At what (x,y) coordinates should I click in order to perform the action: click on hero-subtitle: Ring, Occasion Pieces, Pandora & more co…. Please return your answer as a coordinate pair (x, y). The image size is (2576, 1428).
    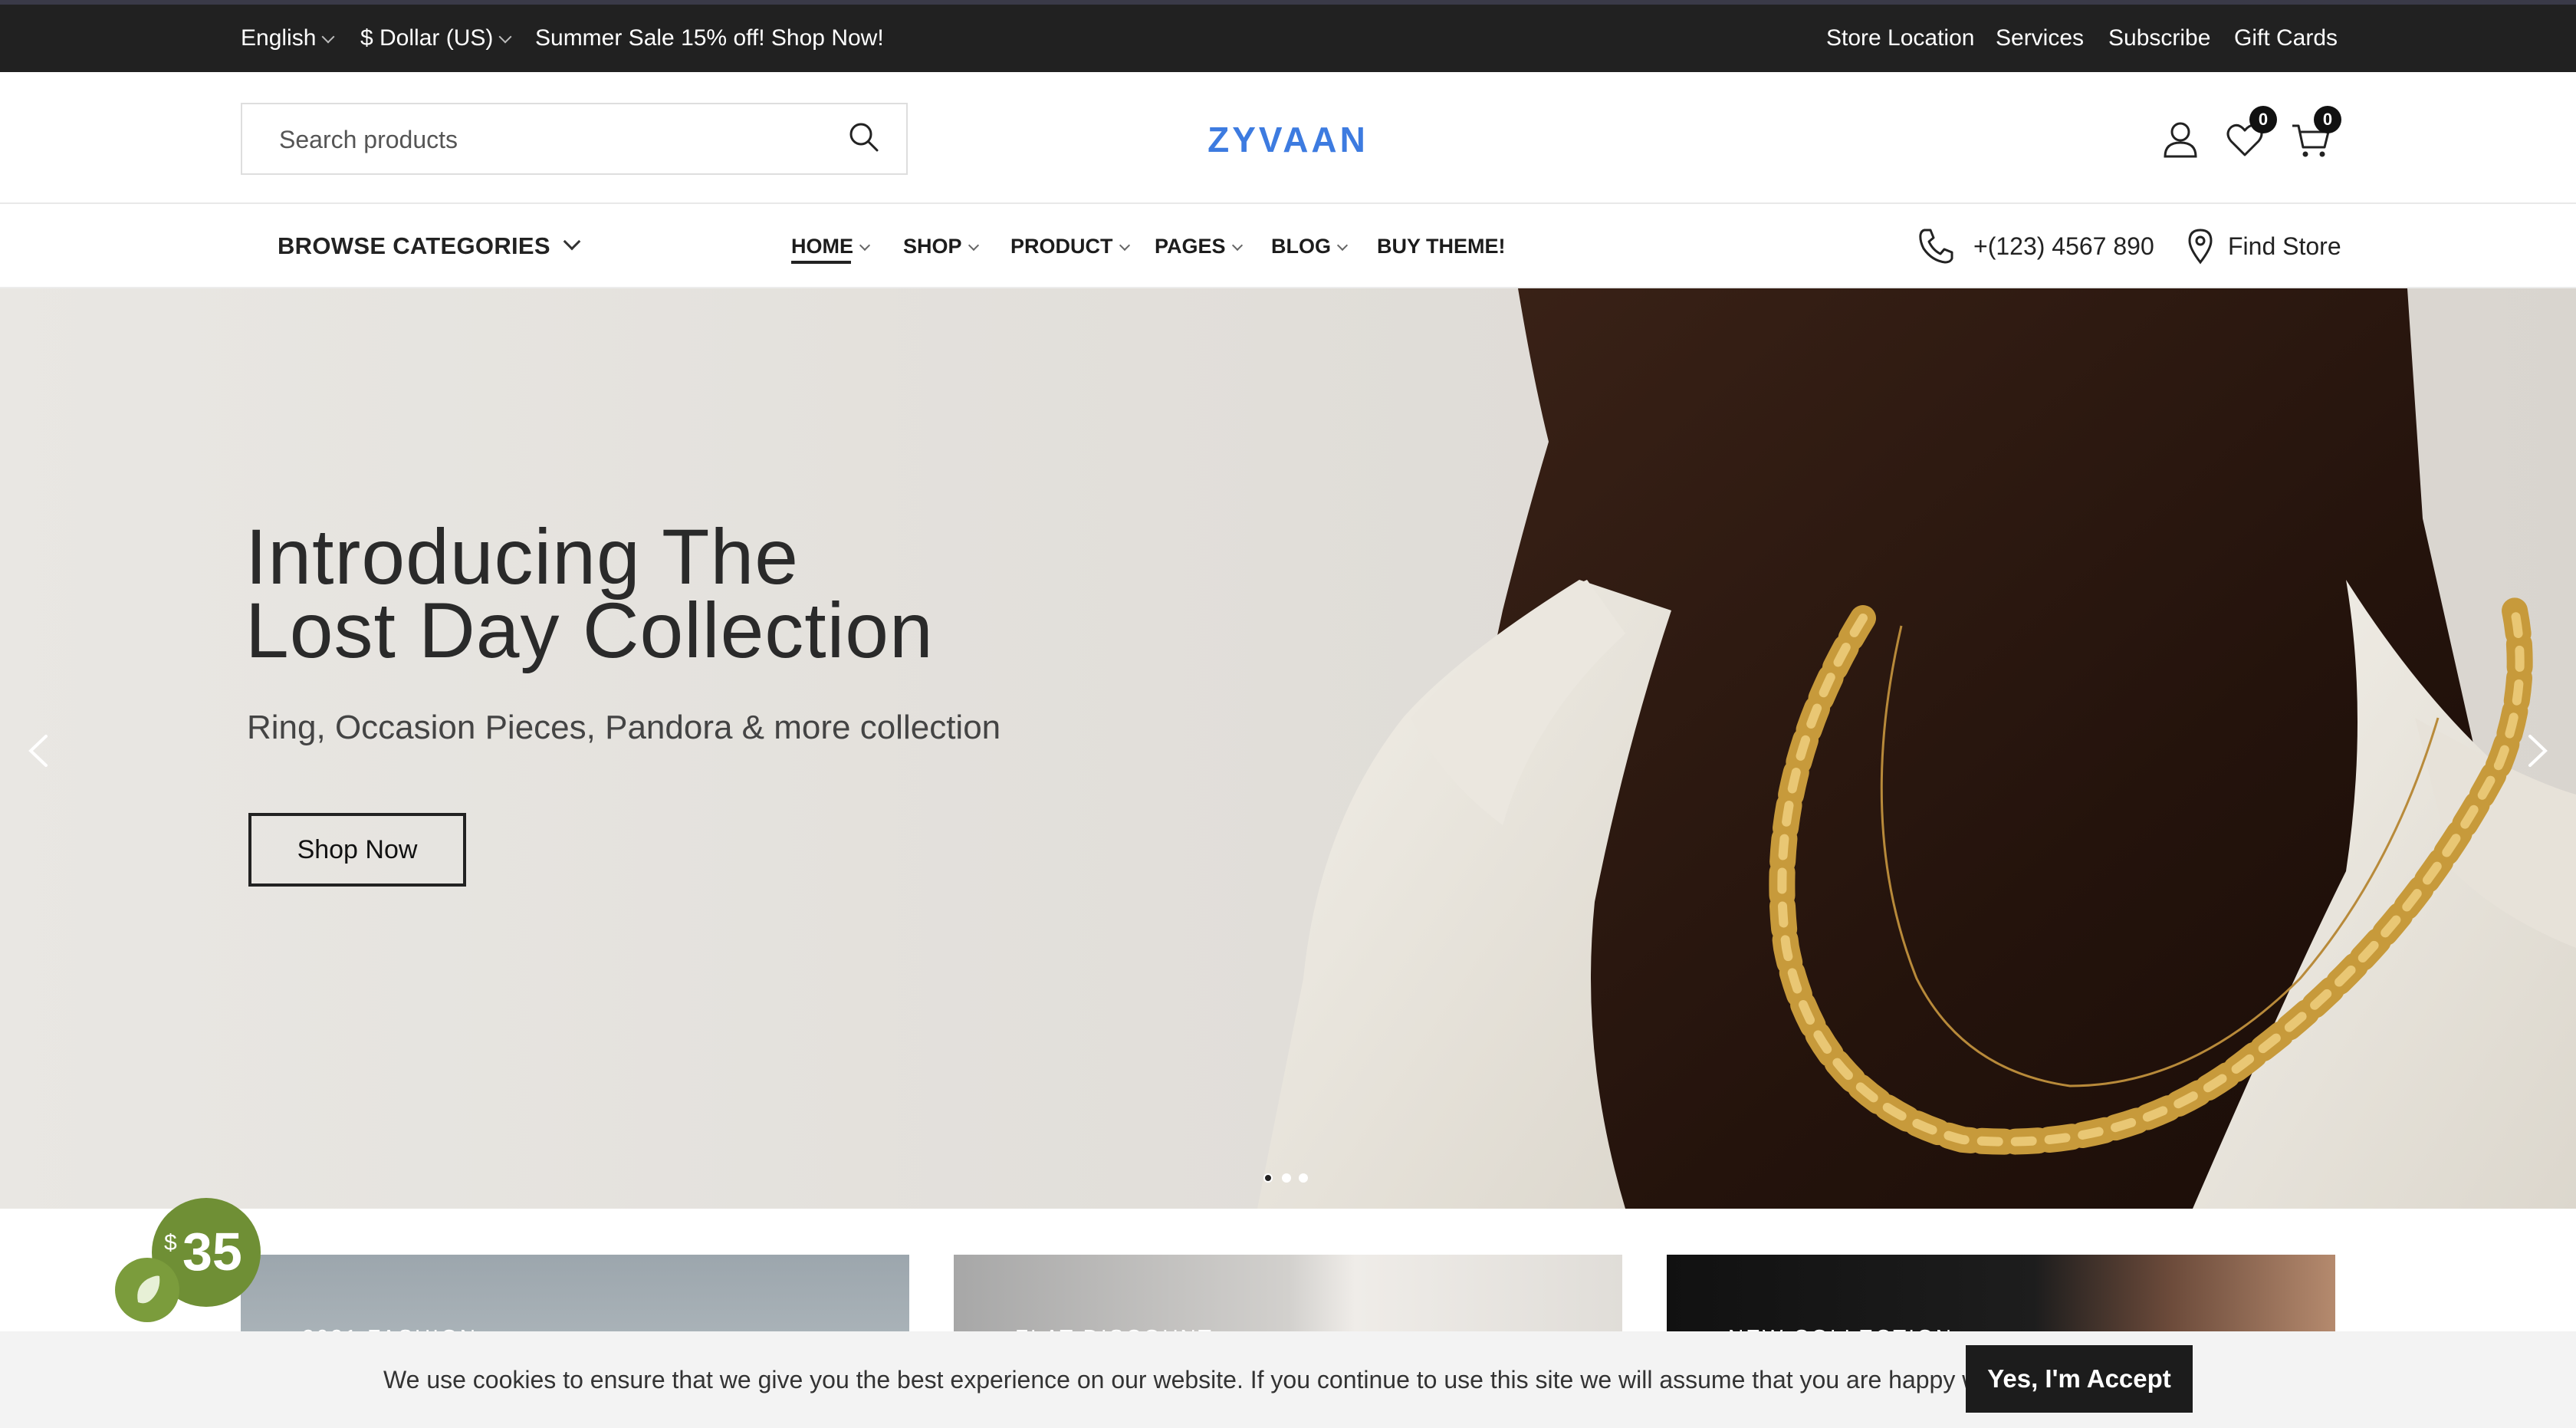
    Looking at the image, I should click on (624, 727).